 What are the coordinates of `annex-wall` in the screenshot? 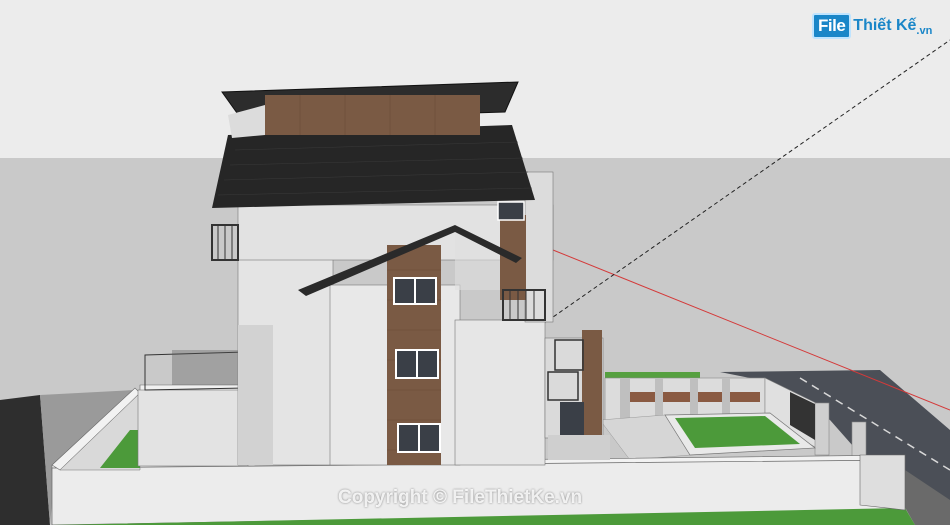 It's located at (193, 428).